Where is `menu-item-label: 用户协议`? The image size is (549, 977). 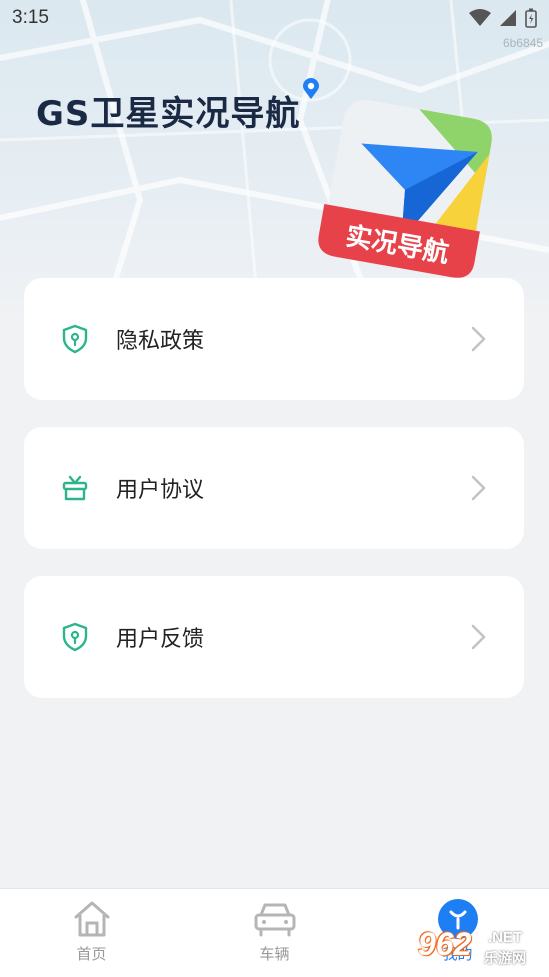
menu-item-label: 用户协议 is located at coordinates (160, 490).